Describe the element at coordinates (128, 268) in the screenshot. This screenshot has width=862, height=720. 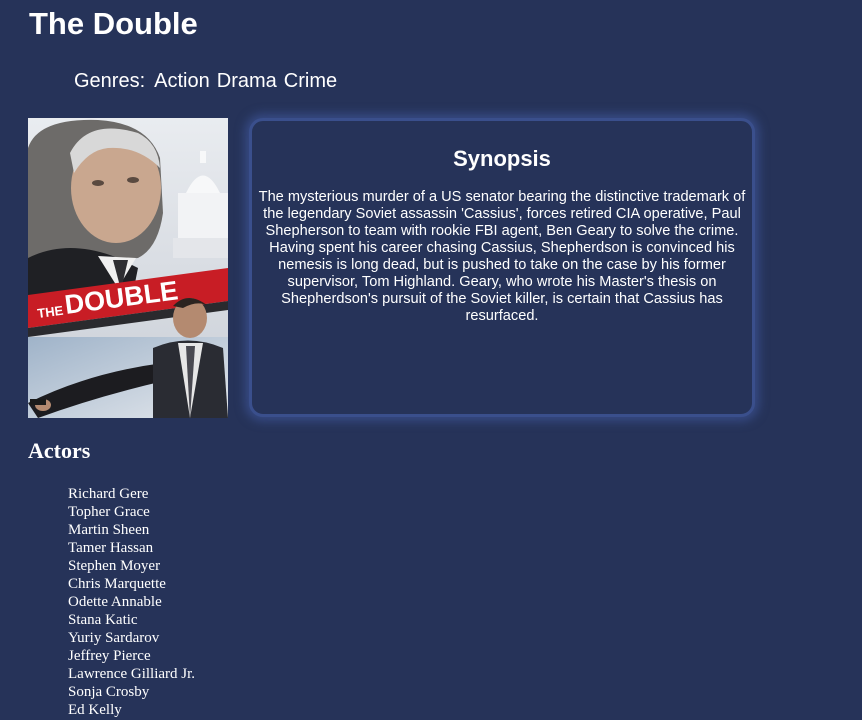
I see `movie-poster: THE DOUBLE` at that location.